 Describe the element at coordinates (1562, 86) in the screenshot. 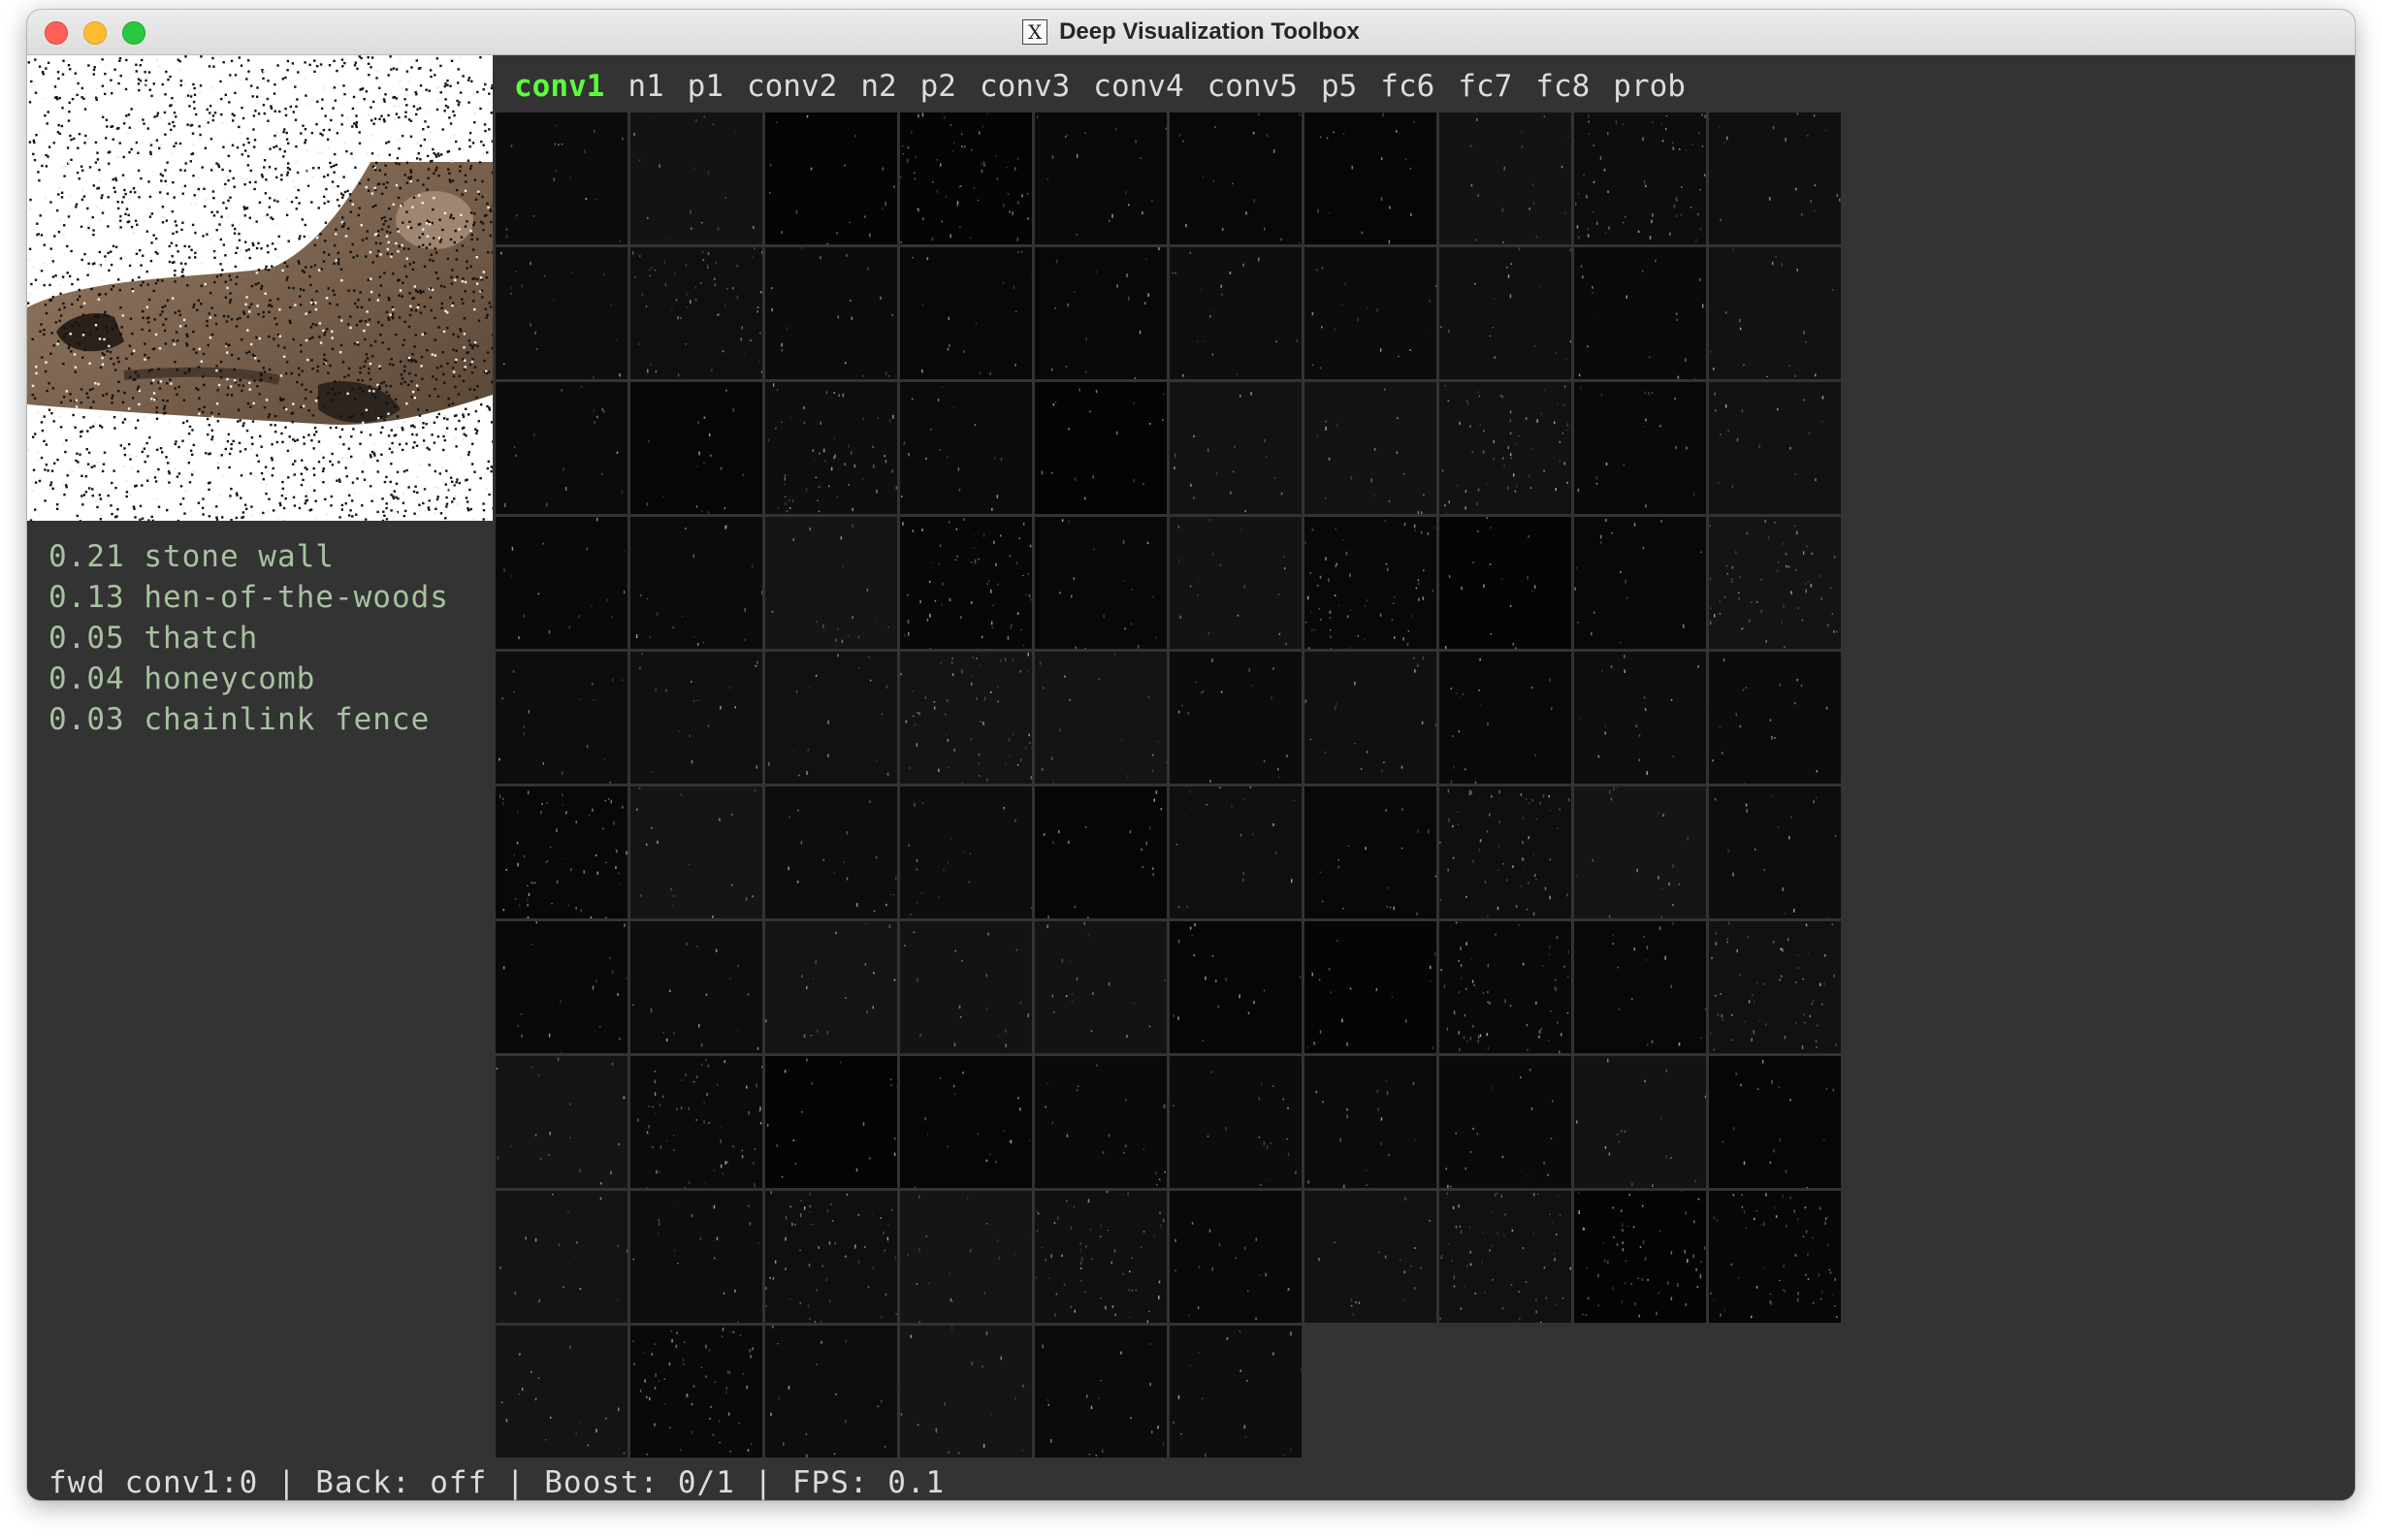

I see `tab-fc8: fc8` at that location.